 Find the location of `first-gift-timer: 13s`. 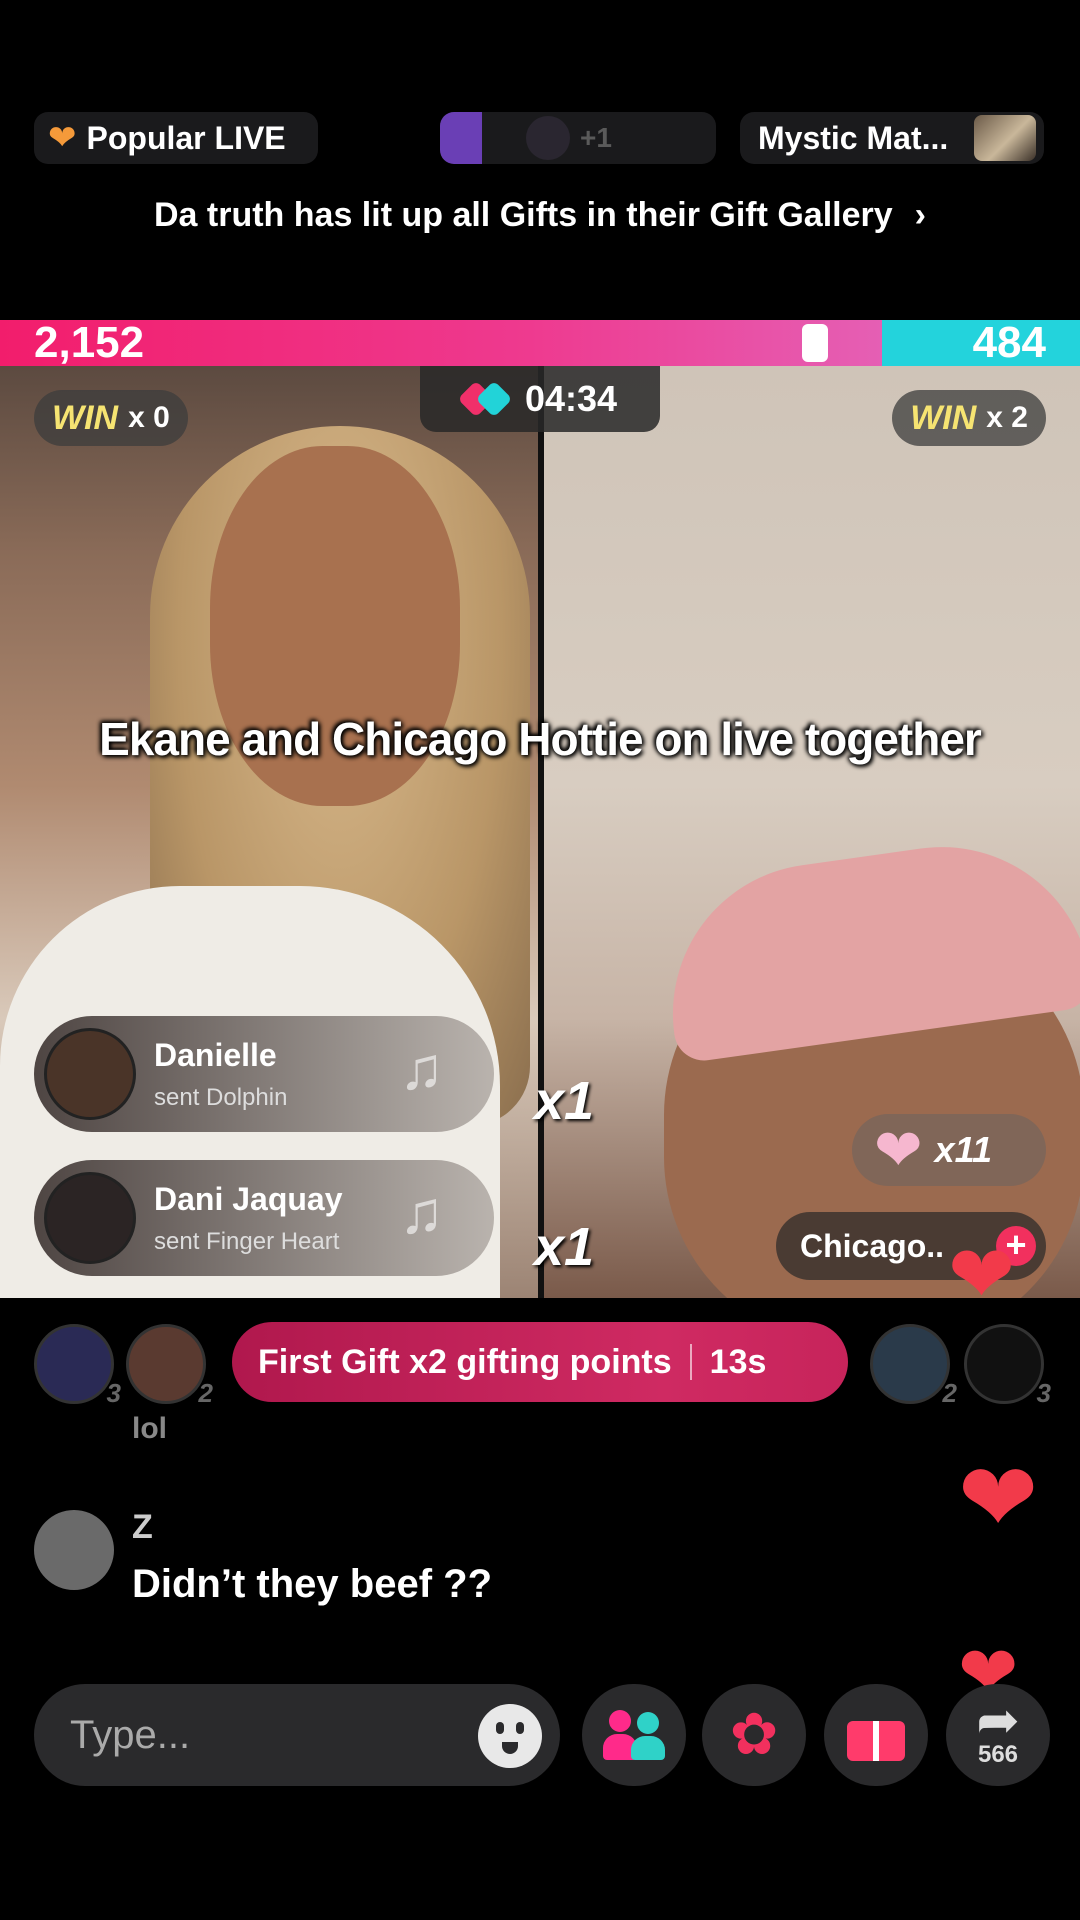

first-gift-timer: 13s is located at coordinates (738, 1361).